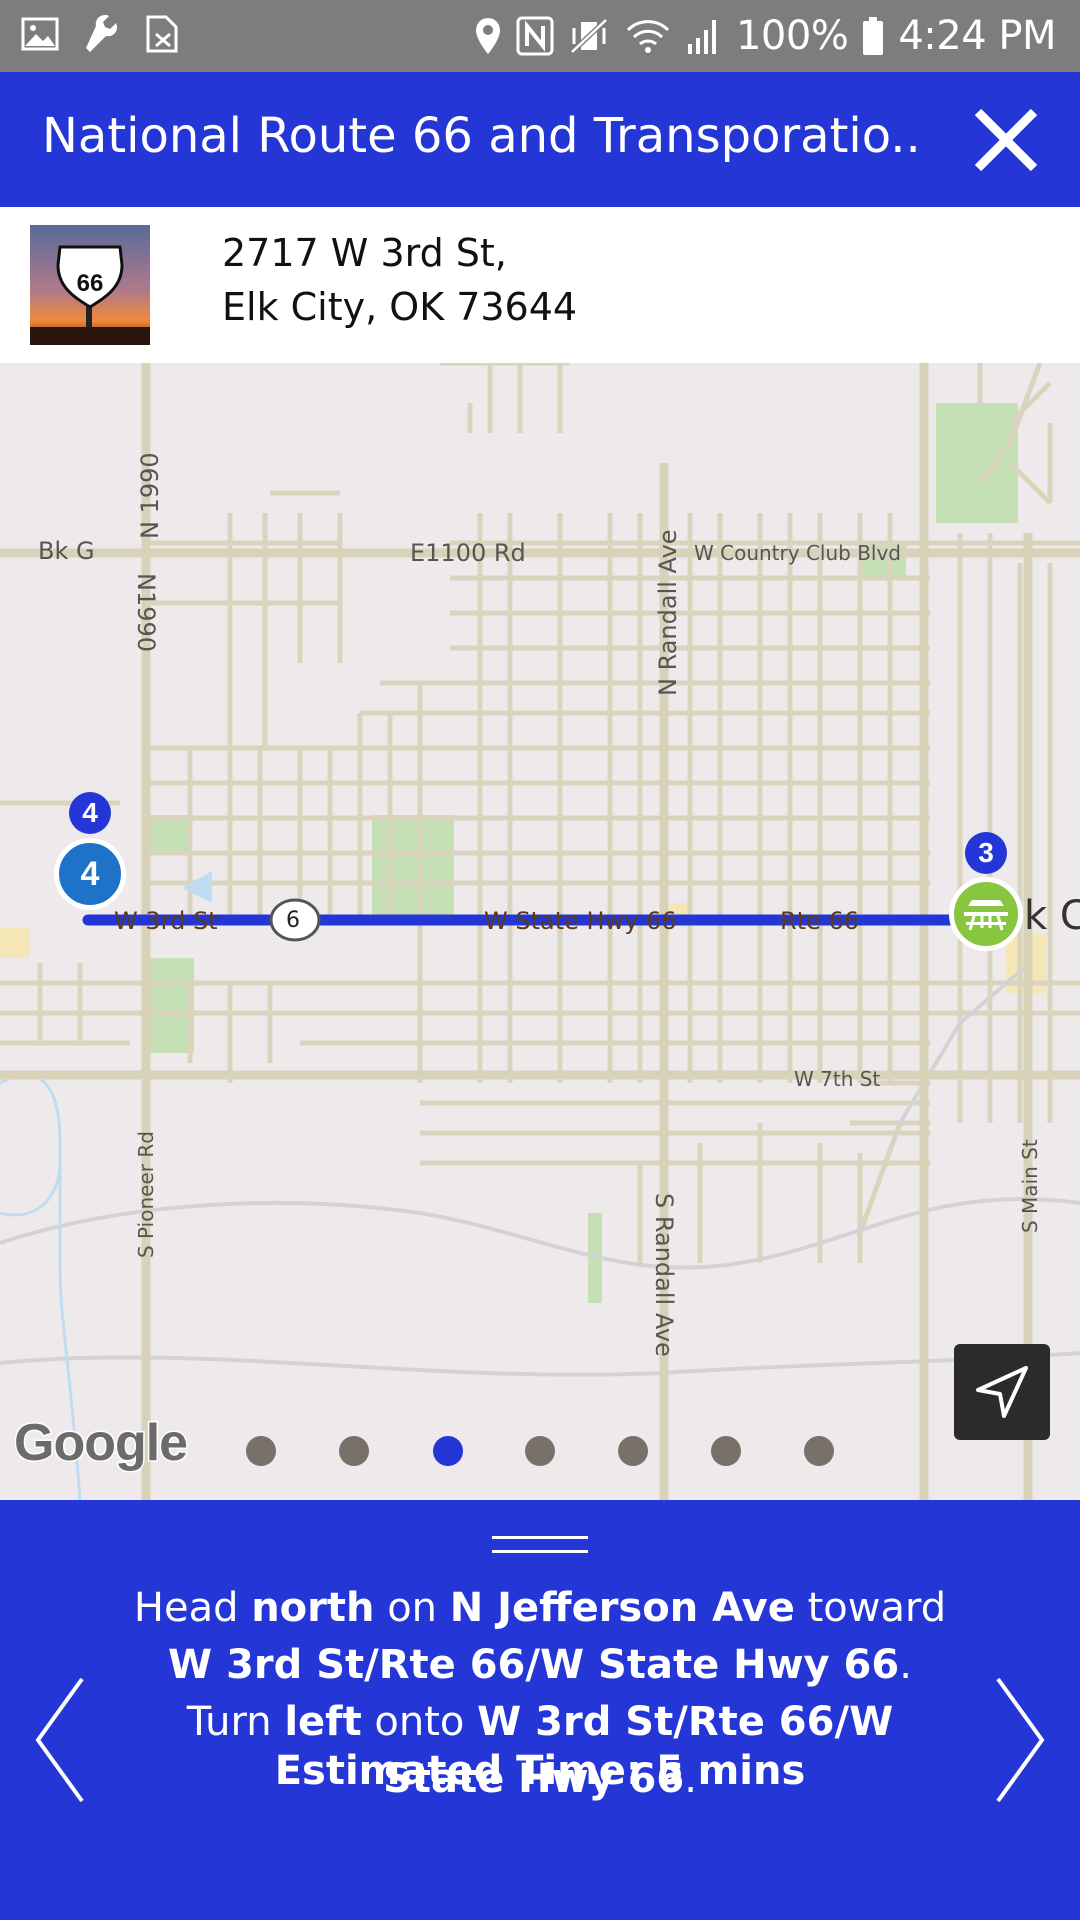  I want to click on label-bk-g: Bk G, so click(66, 551).